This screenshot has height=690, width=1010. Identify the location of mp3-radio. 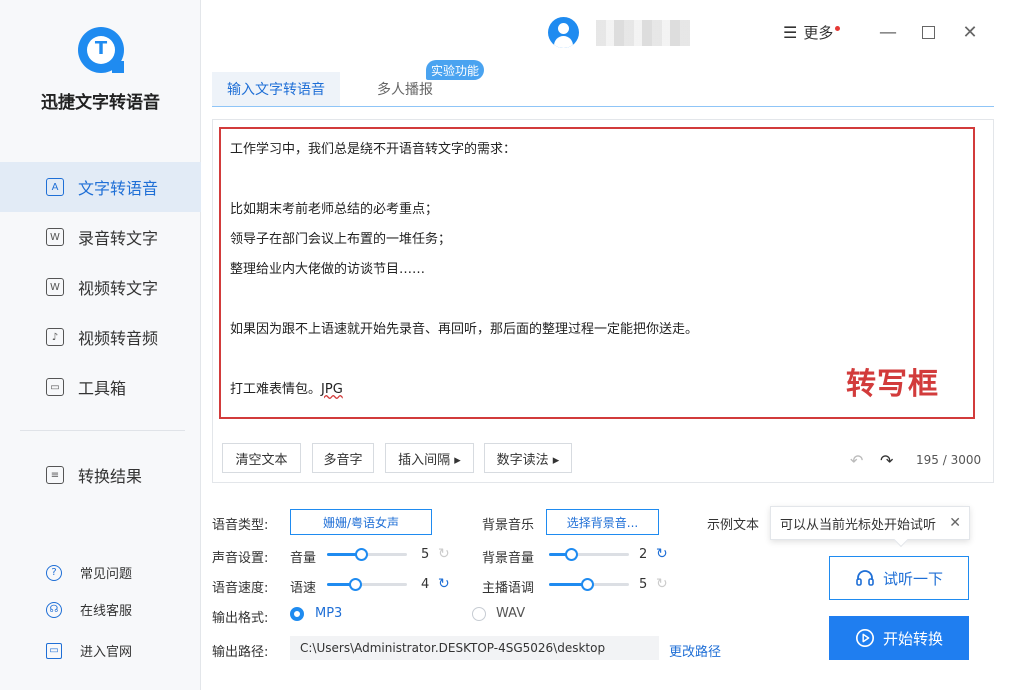
(297, 614).